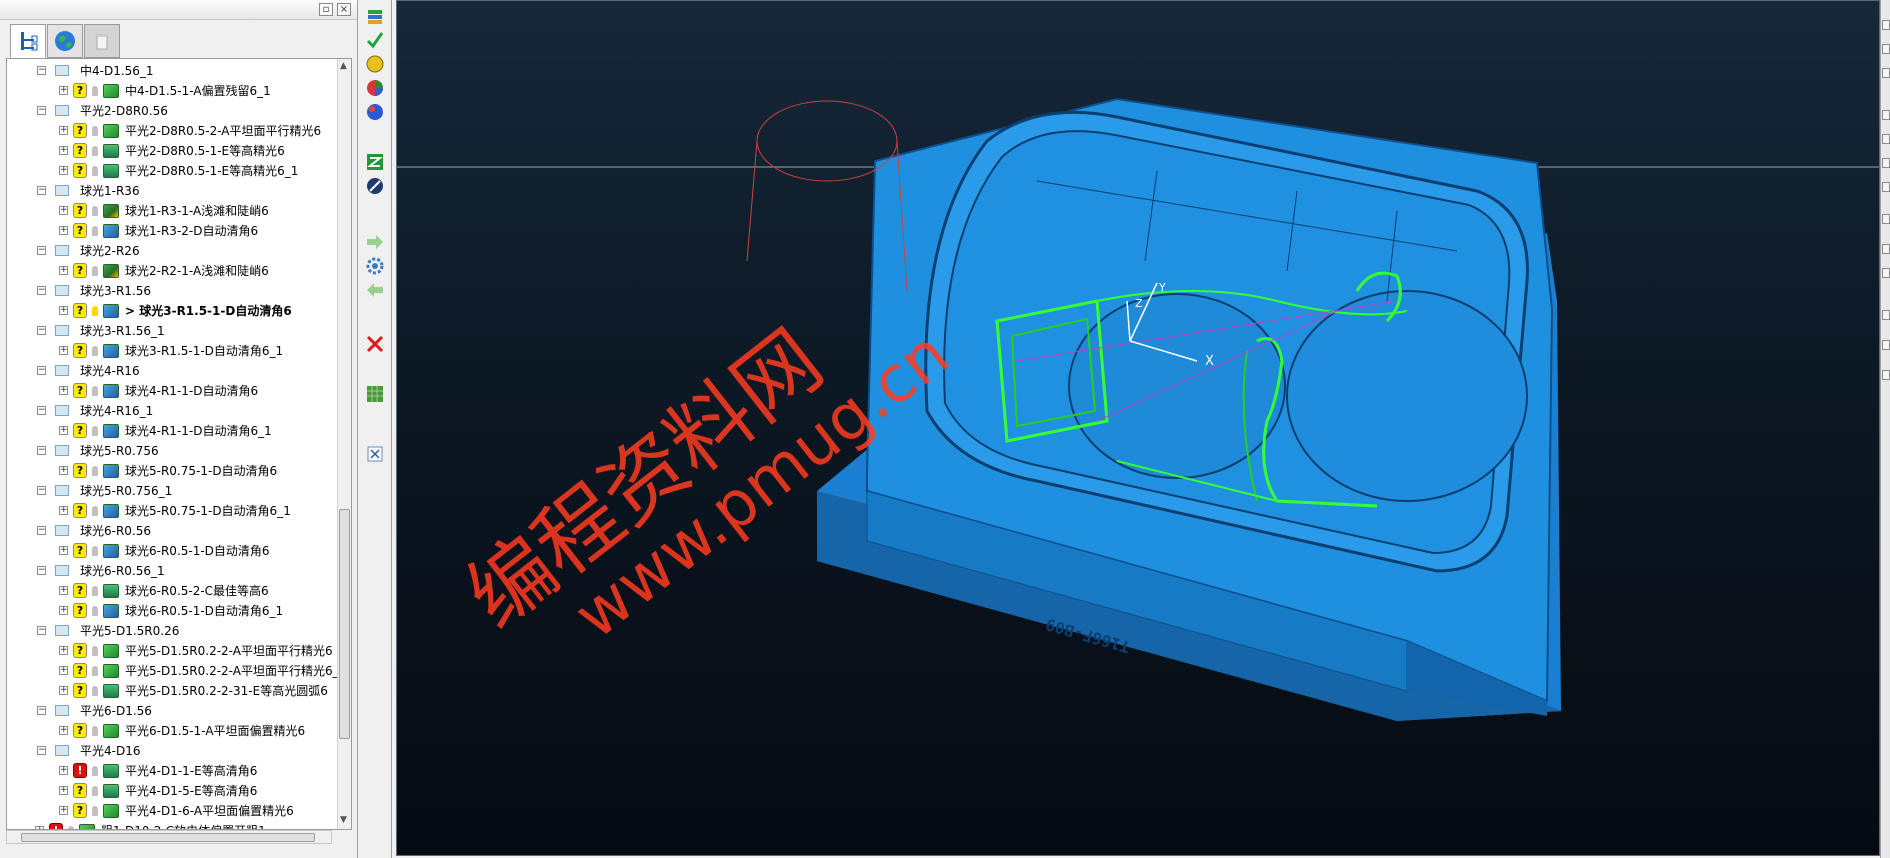 This screenshot has height=858, width=1890. Describe the element at coordinates (172, 171) in the screenshot. I see `tree-toolpath-row: +? 平光2-D8R0.5-1-E等高精光6_1` at that location.